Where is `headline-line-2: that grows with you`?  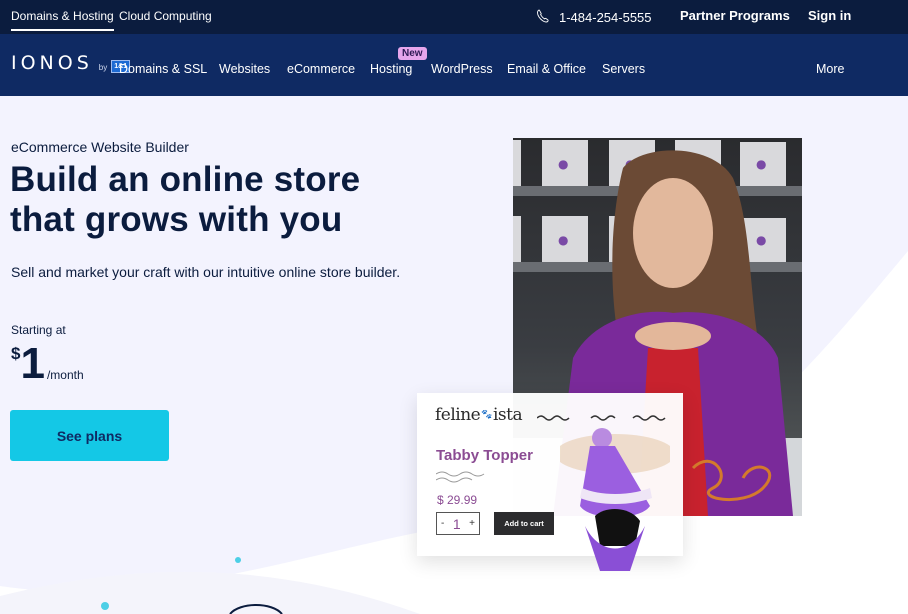 headline-line-2: that grows with you is located at coordinates (176, 219).